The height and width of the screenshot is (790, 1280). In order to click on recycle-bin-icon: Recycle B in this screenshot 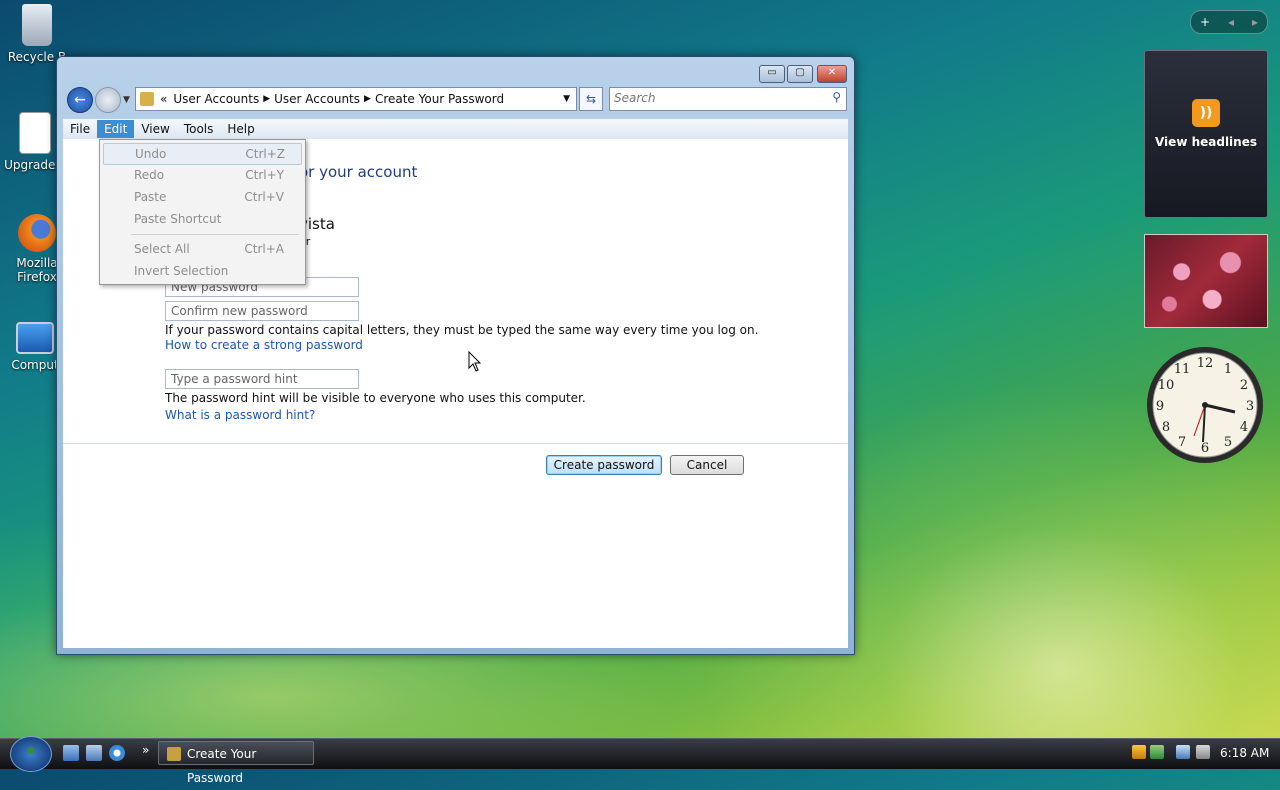, I will do `click(37, 34)`.